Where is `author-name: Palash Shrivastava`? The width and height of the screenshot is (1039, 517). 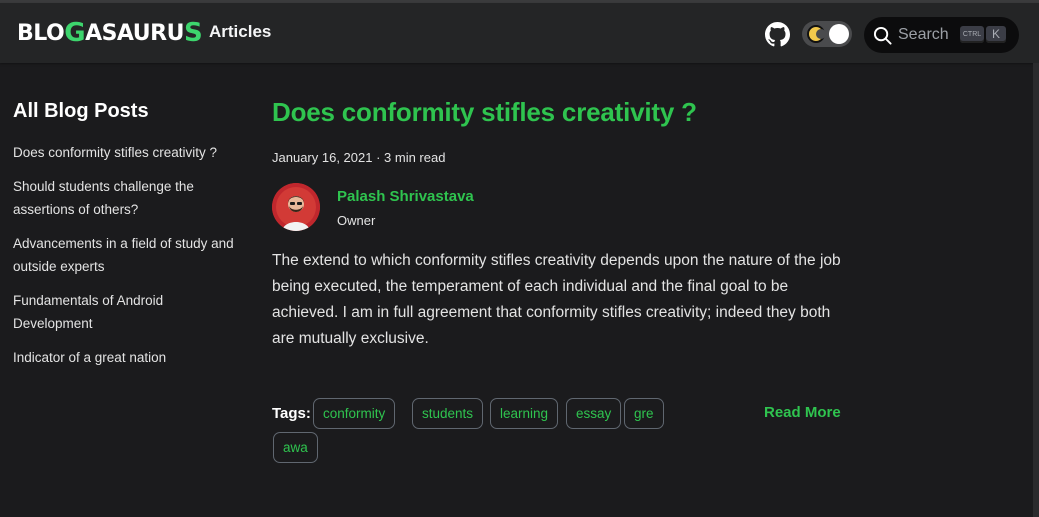
author-name: Palash Shrivastava is located at coordinates (405, 196).